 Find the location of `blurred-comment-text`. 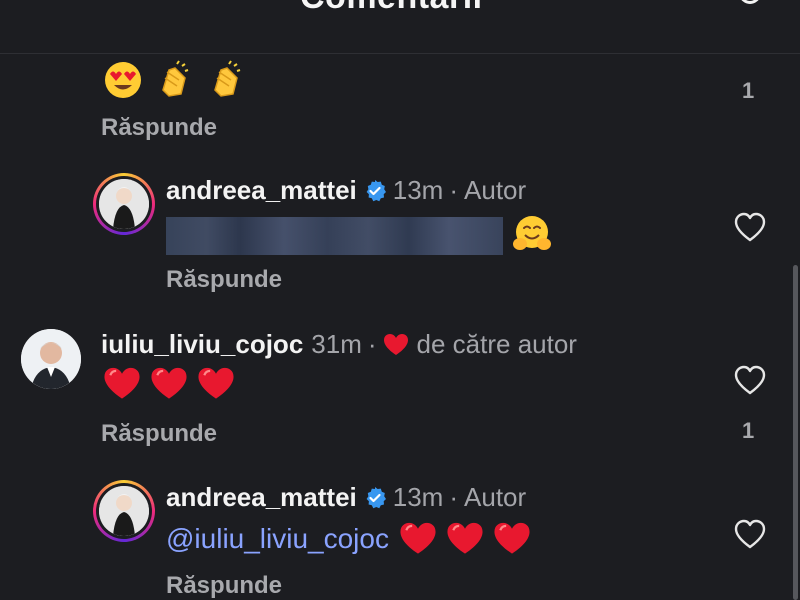

blurred-comment-text is located at coordinates (334, 236).